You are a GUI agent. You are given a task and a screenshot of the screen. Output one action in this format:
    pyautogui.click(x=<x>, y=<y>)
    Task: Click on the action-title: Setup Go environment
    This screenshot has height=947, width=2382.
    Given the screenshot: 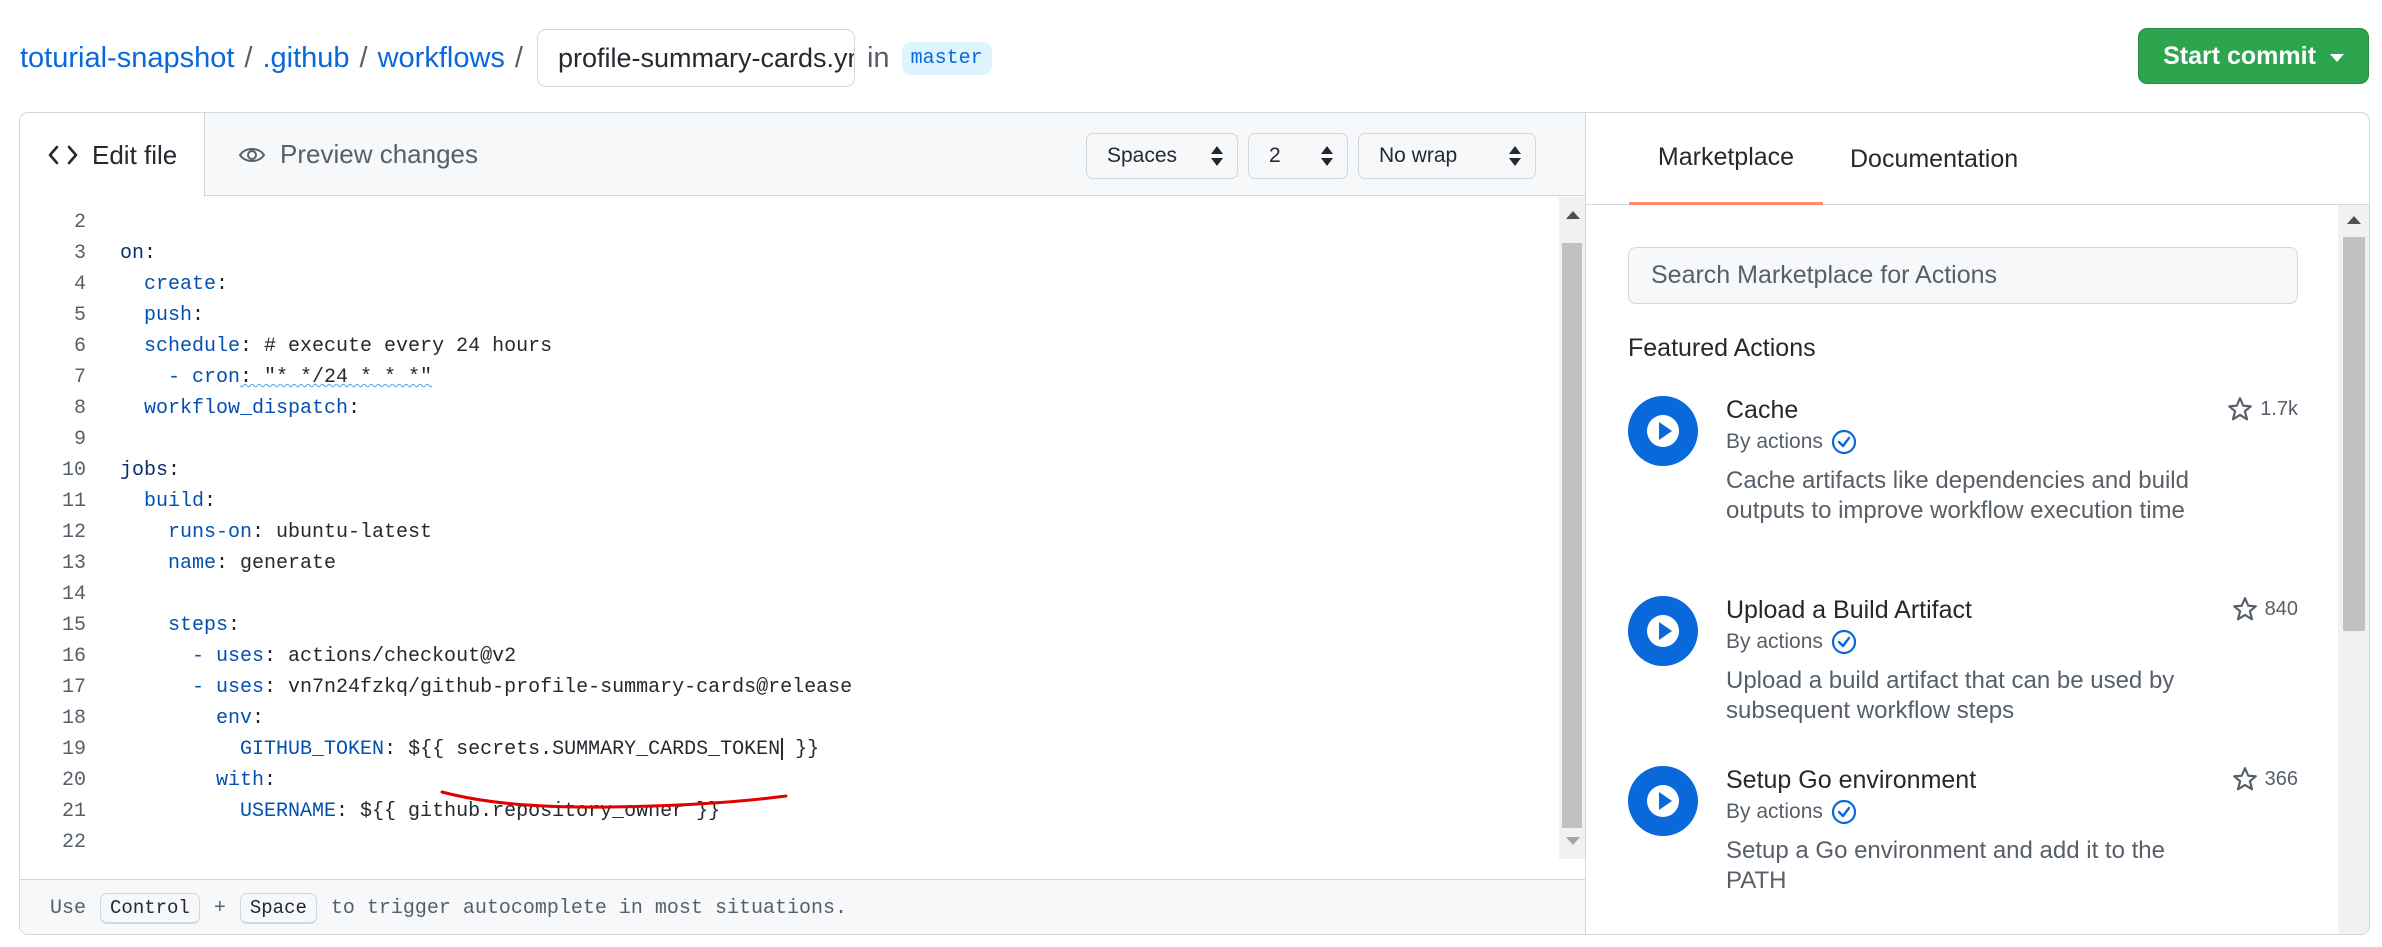 What is the action you would take?
    pyautogui.click(x=1851, y=780)
    